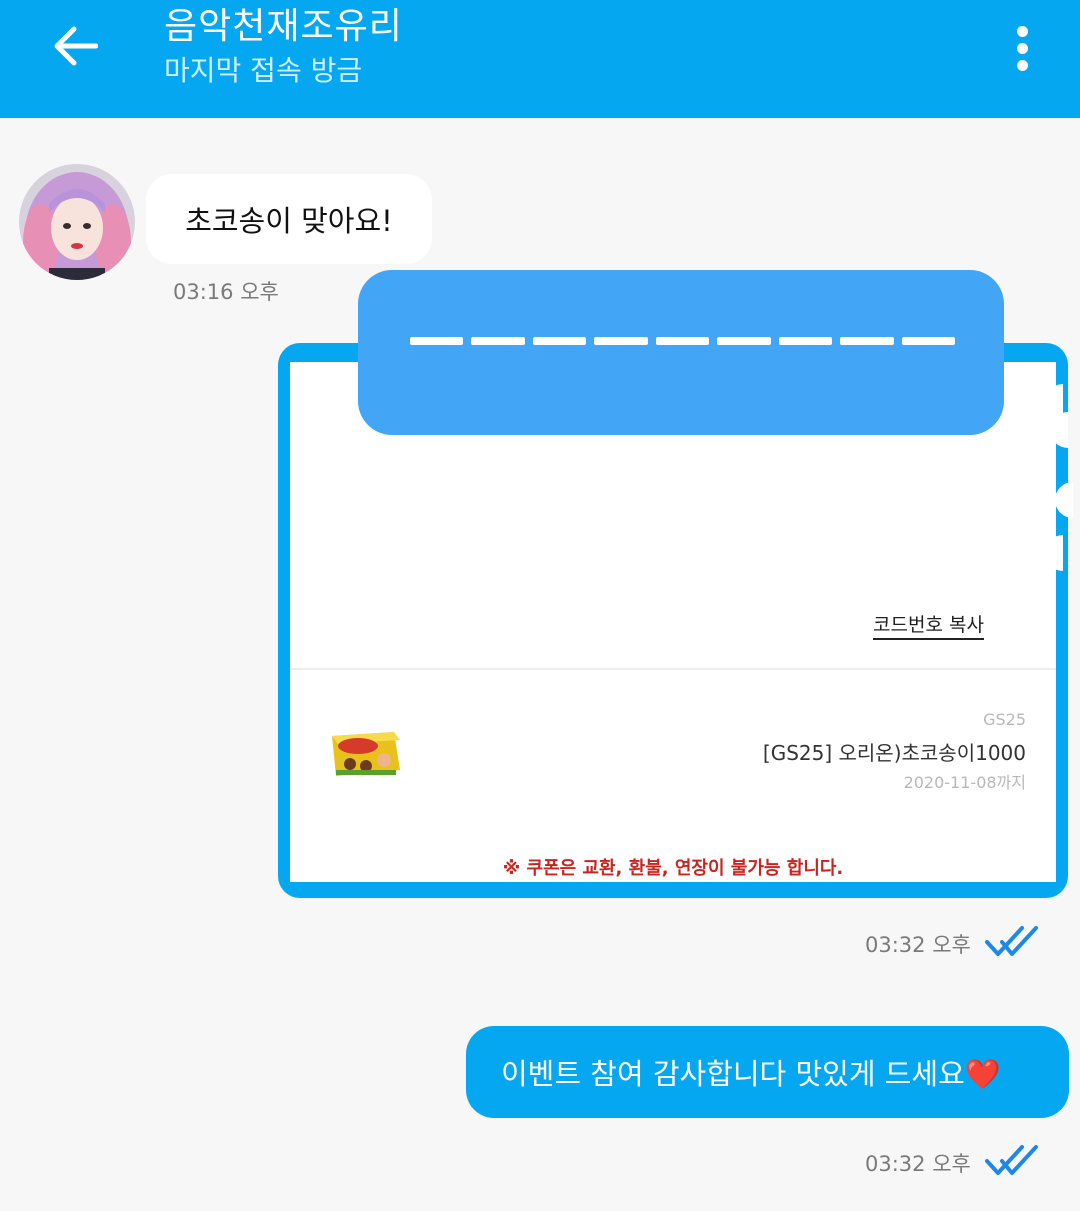  Describe the element at coordinates (928, 625) in the screenshot. I see `copy-code-link: 코드번호 복사` at that location.